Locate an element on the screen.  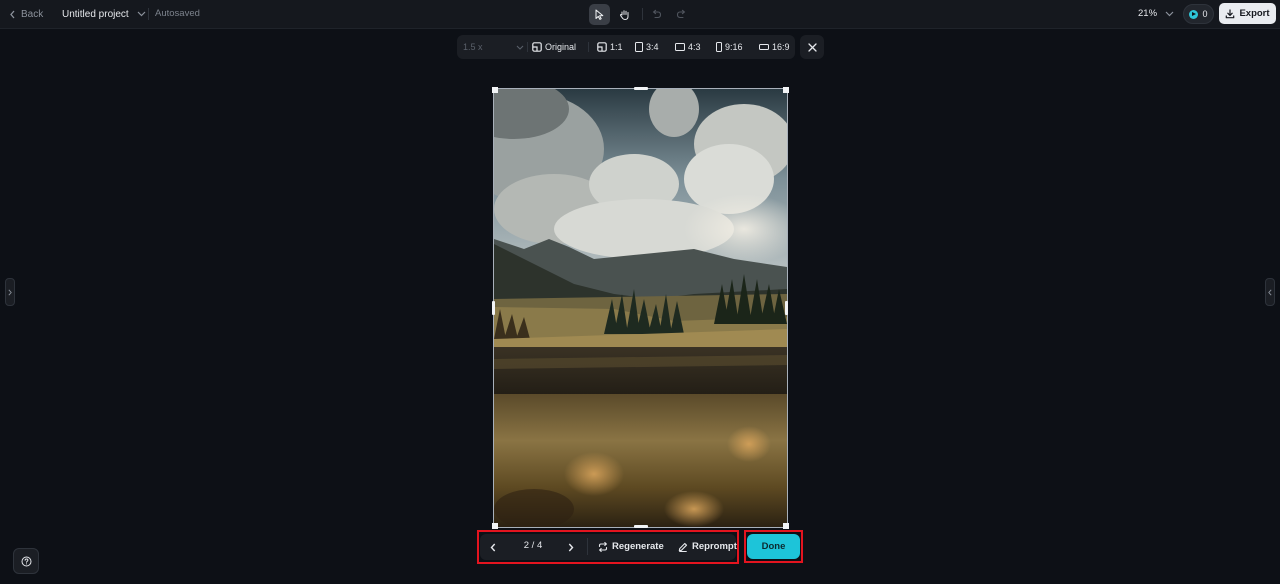
crop-handle-top-left is located at coordinates (495, 90).